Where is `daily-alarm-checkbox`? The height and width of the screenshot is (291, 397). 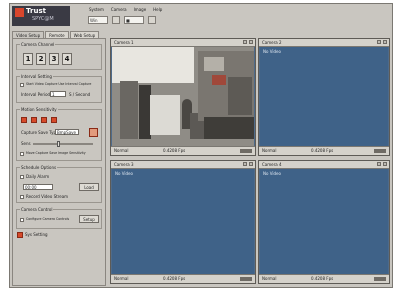
daily-alarm-checkbox is located at coordinates (22, 177).